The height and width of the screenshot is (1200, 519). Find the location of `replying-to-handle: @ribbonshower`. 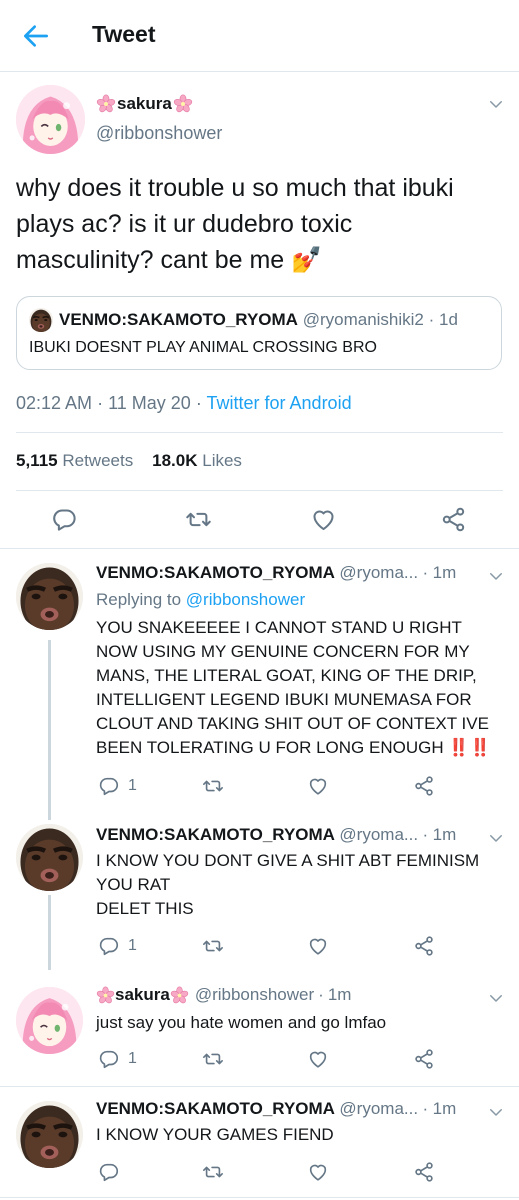

replying-to-handle: @ribbonshower is located at coordinates (245, 599).